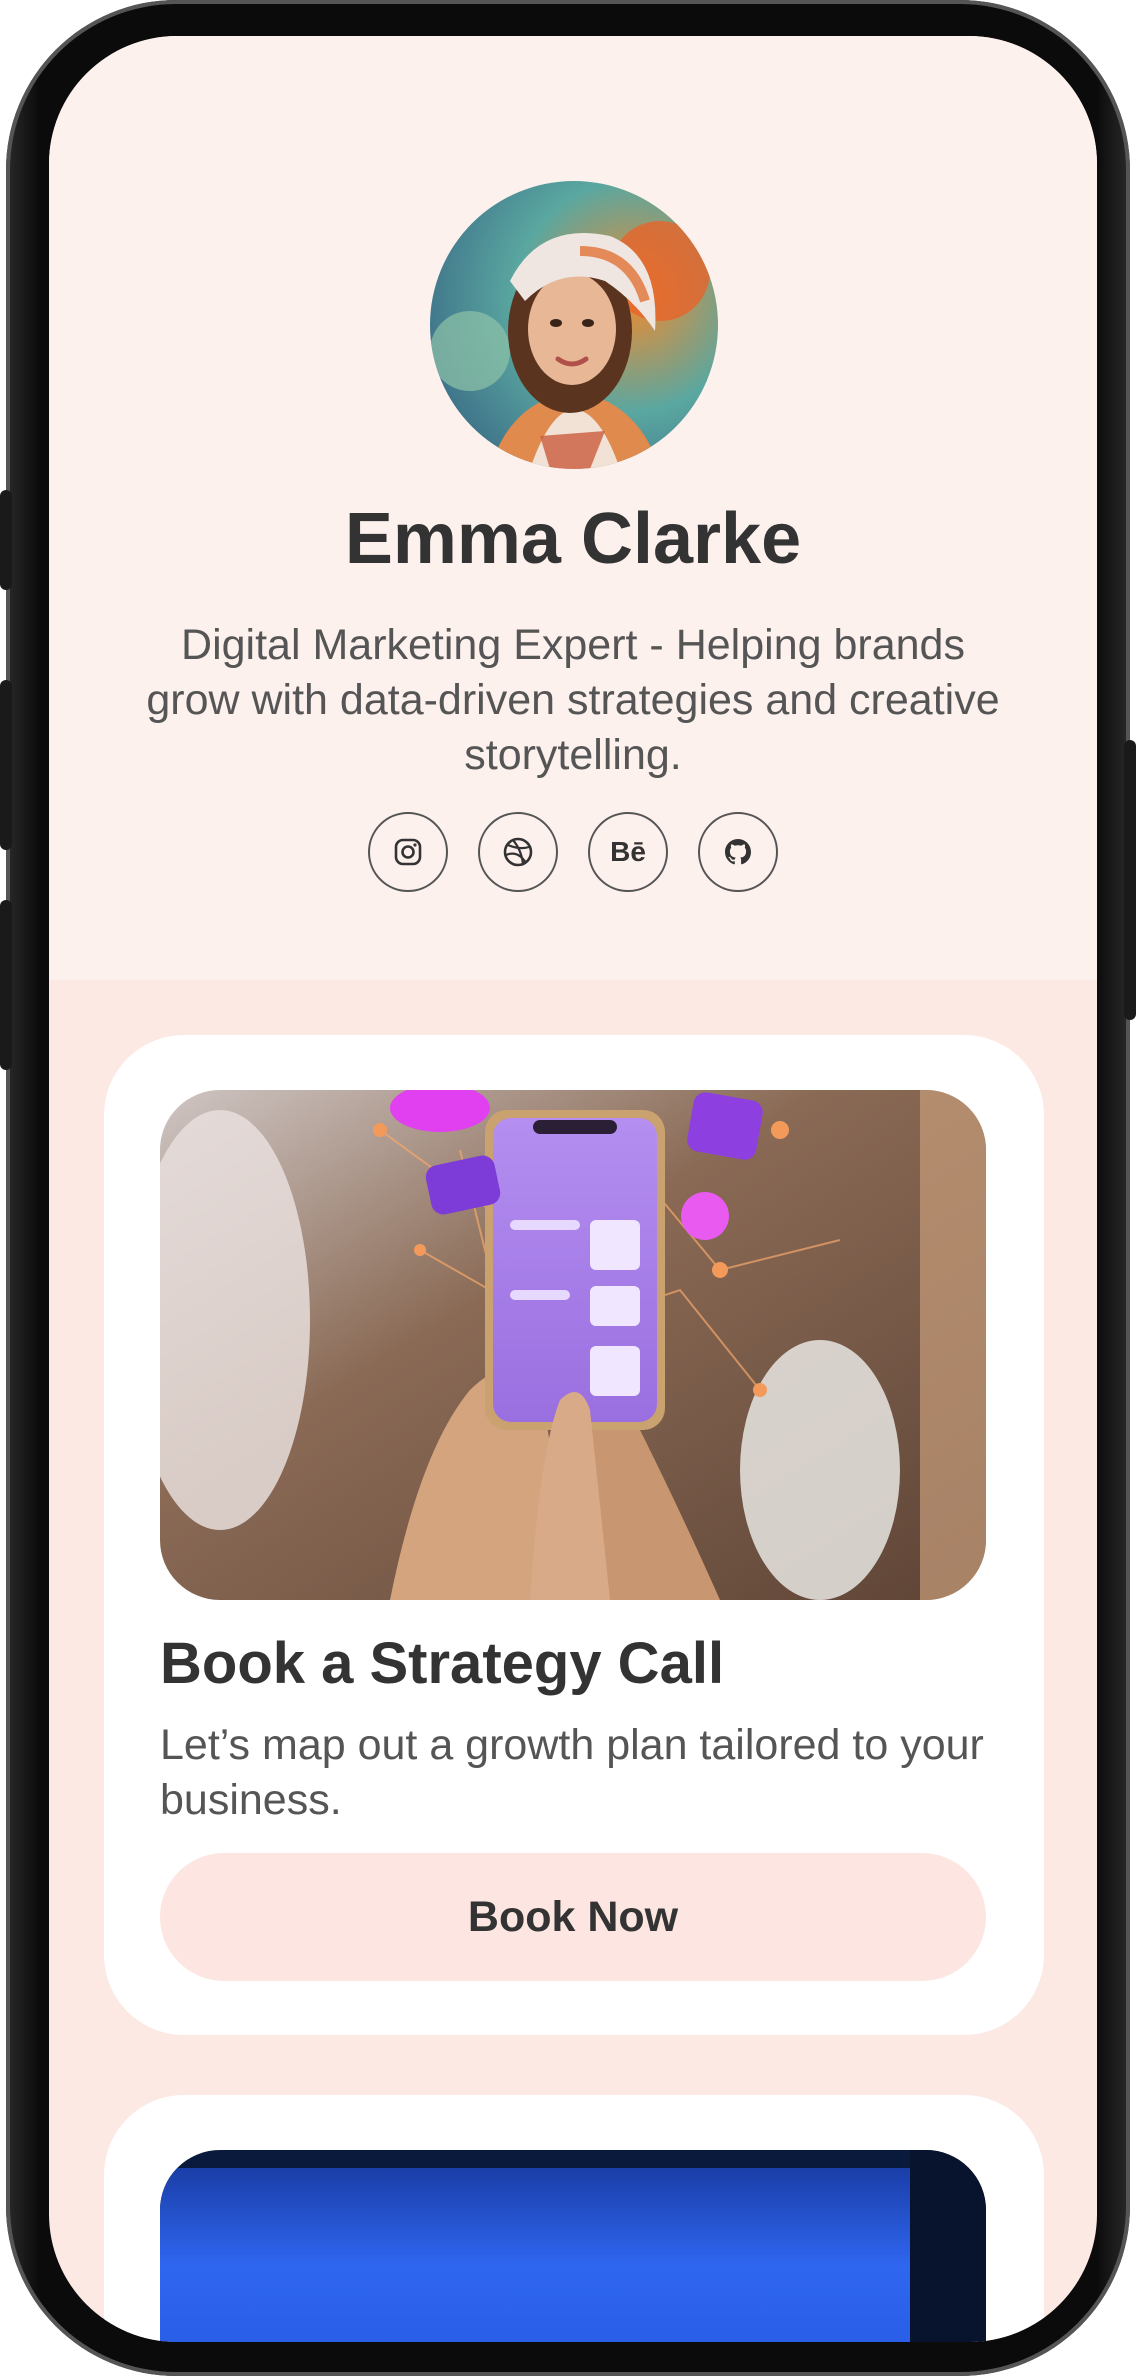 The image size is (1137, 2380). I want to click on dribbble-icon, so click(518, 852).